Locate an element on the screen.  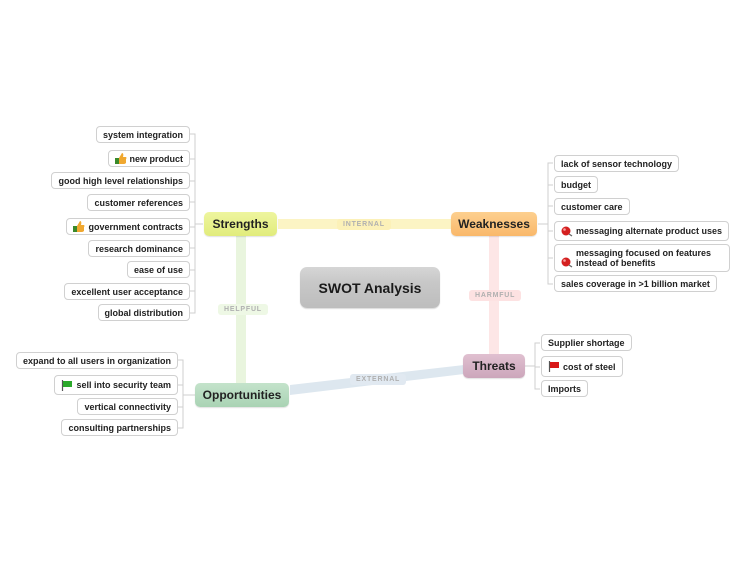
opportunity-item: consulting partnerships is located at coordinates (119, 427).